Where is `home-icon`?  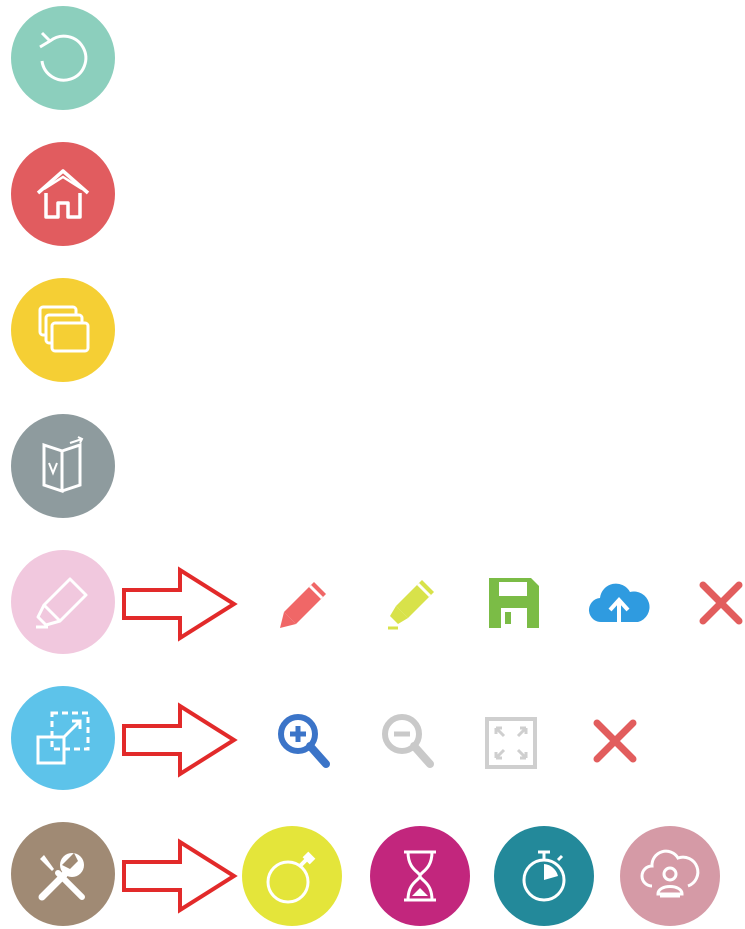 home-icon is located at coordinates (63, 194).